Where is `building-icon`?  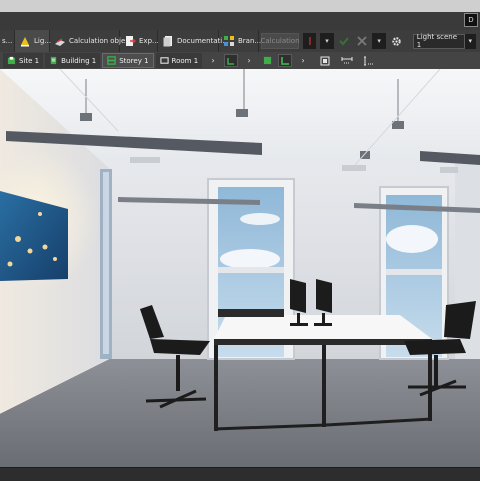
building-icon is located at coordinates (53, 60).